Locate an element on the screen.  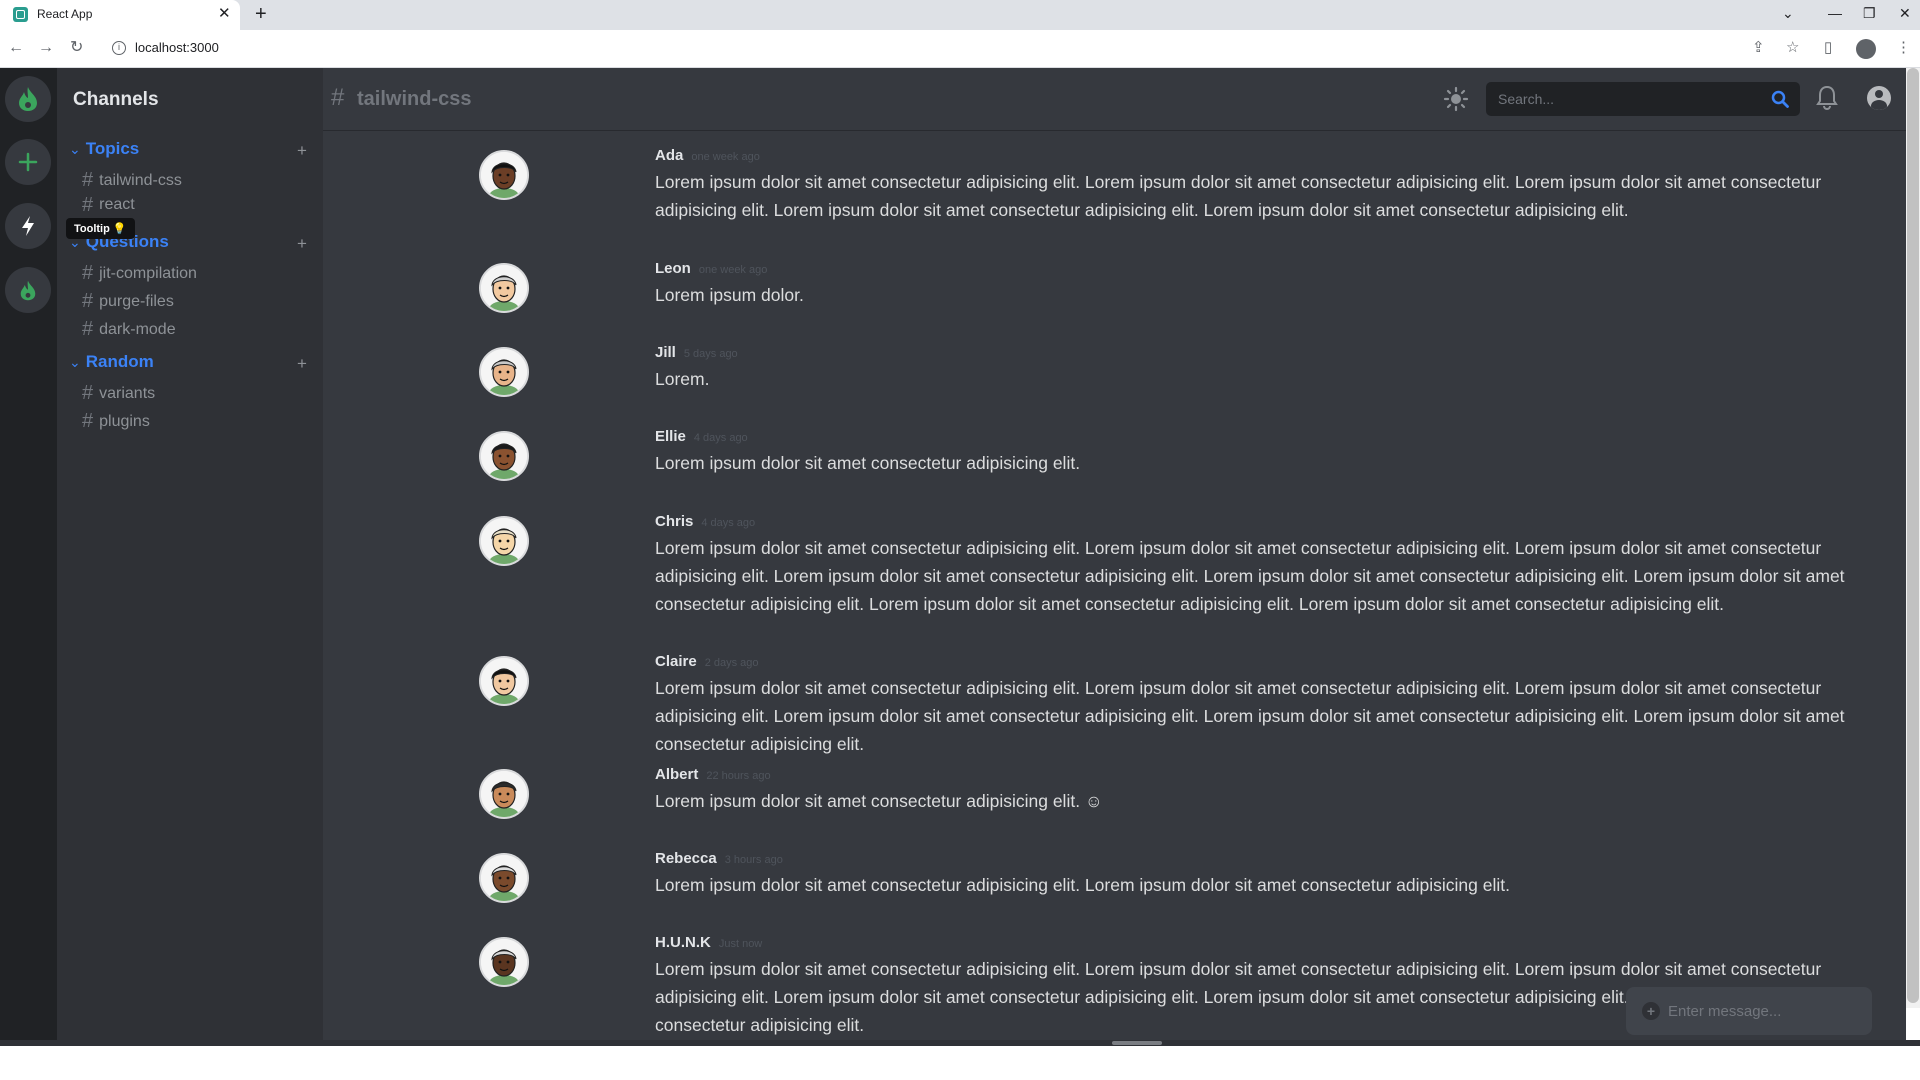
flame-server-button is located at coordinates (28, 290).